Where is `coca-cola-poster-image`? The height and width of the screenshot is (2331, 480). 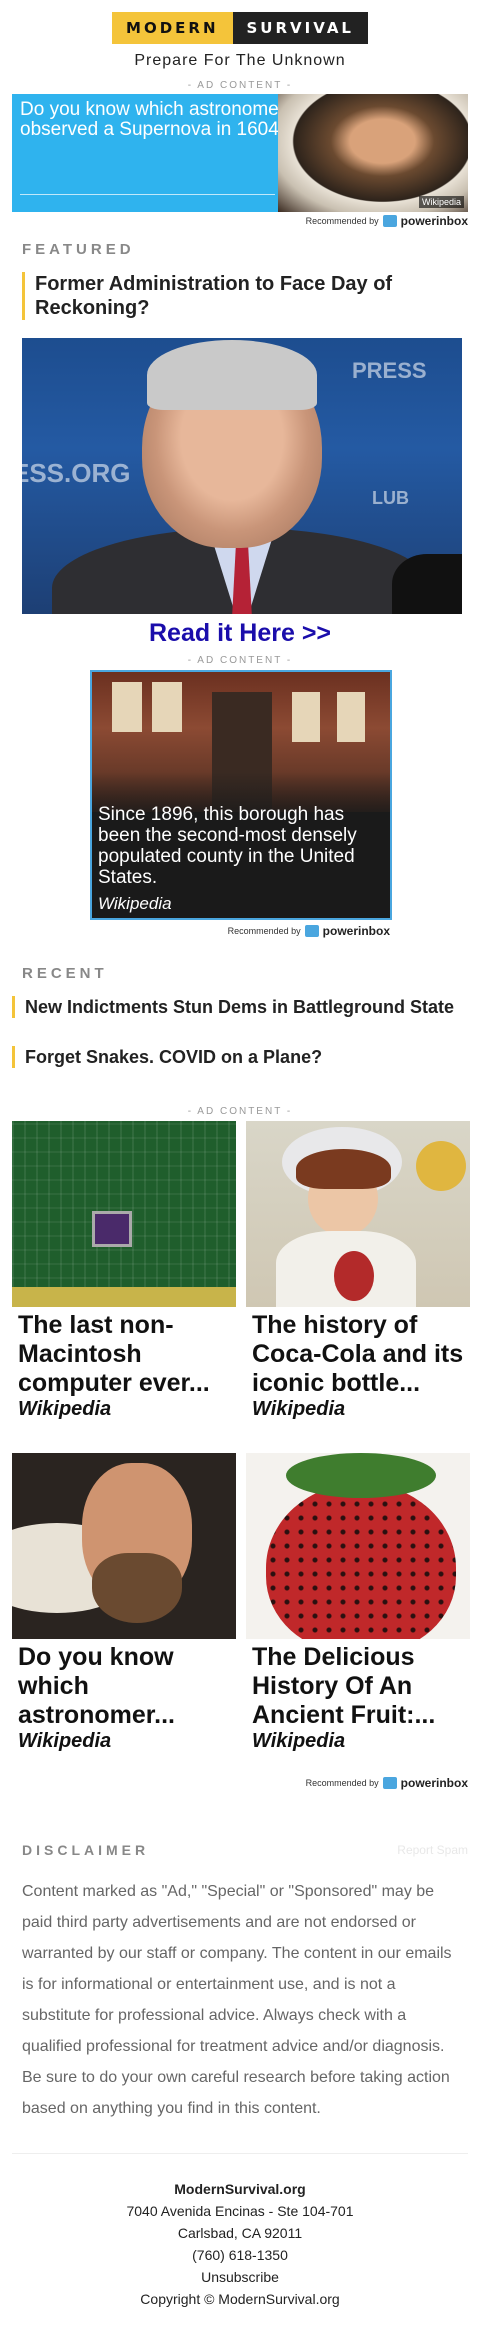
coca-cola-poster-image is located at coordinates (358, 1214).